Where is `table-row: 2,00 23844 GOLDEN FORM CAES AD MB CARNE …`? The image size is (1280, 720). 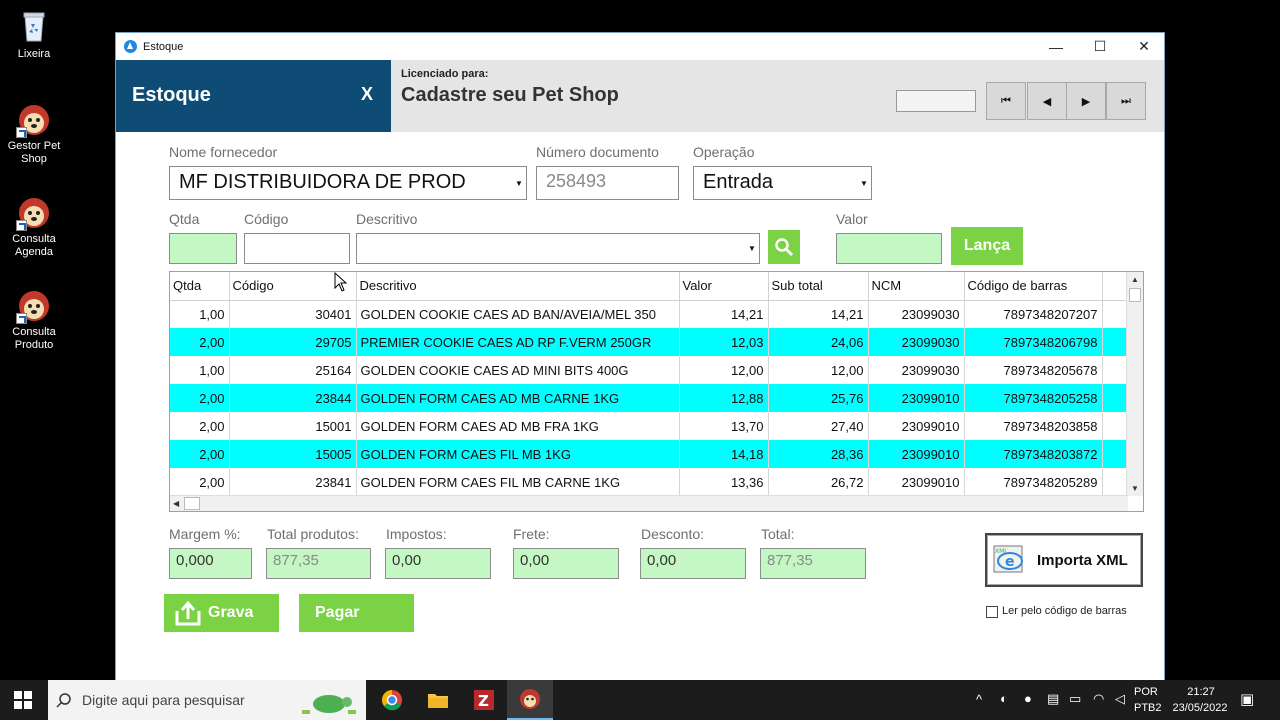 table-row: 2,00 23844 GOLDEN FORM CAES AD MB CARNE … is located at coordinates (649, 398).